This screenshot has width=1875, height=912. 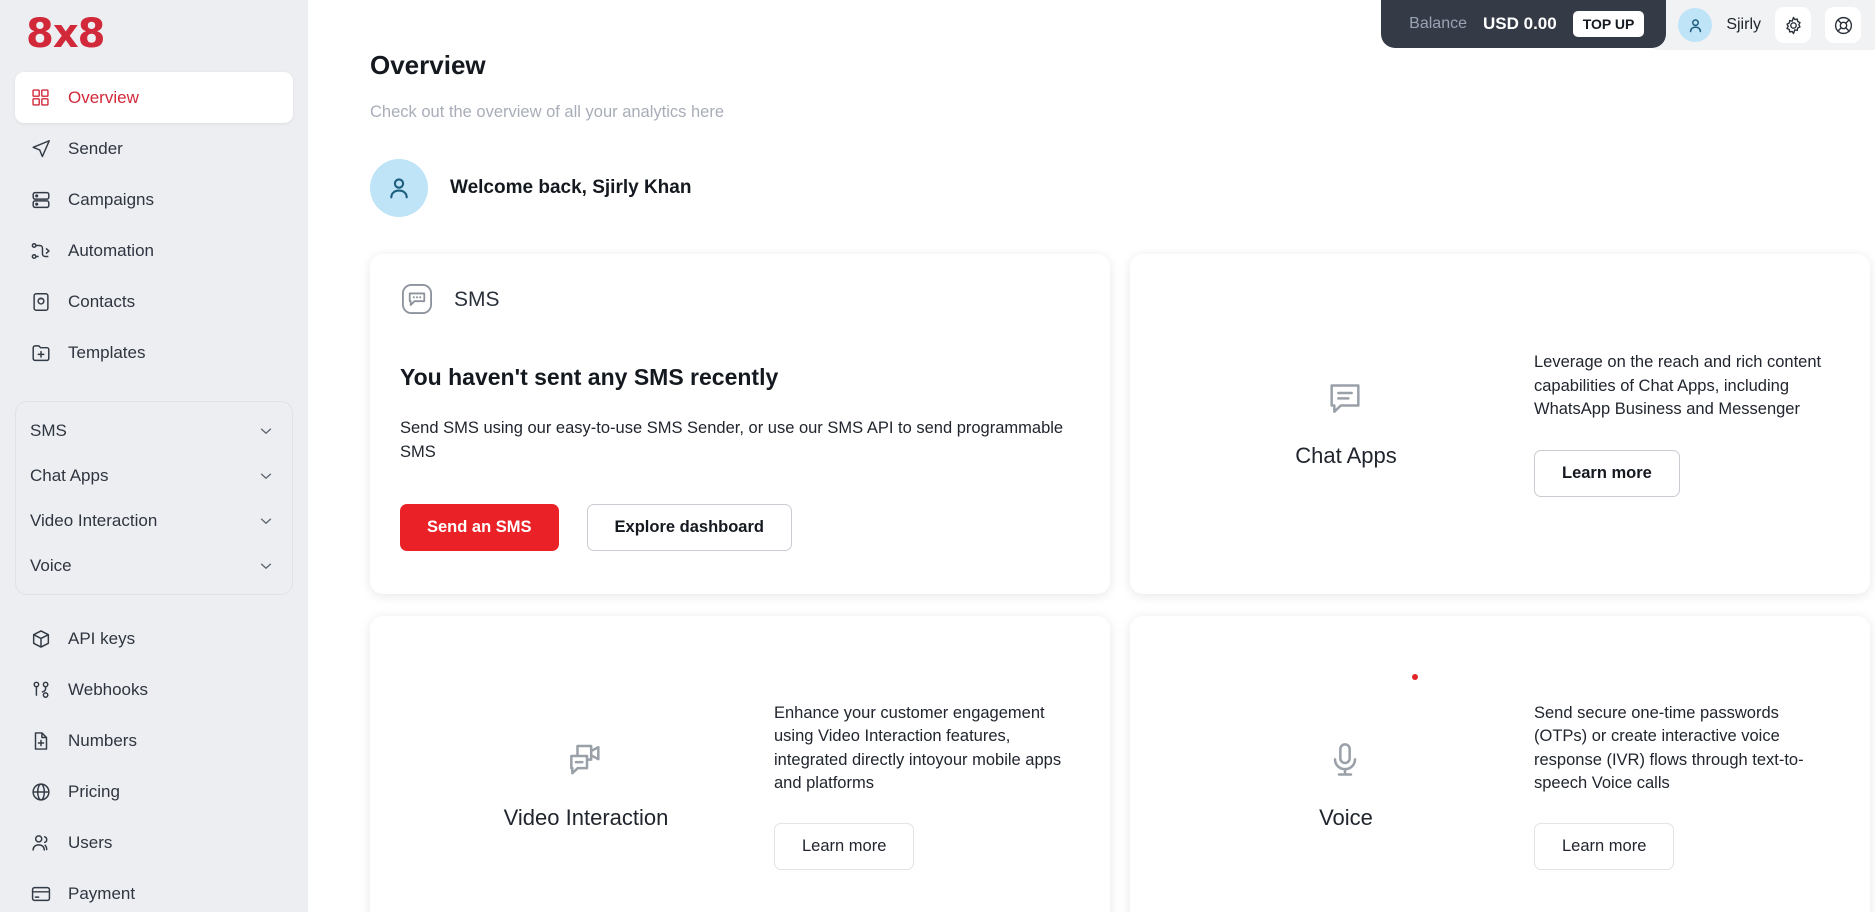 I want to click on video-interaction-name: Video Interaction, so click(x=586, y=817).